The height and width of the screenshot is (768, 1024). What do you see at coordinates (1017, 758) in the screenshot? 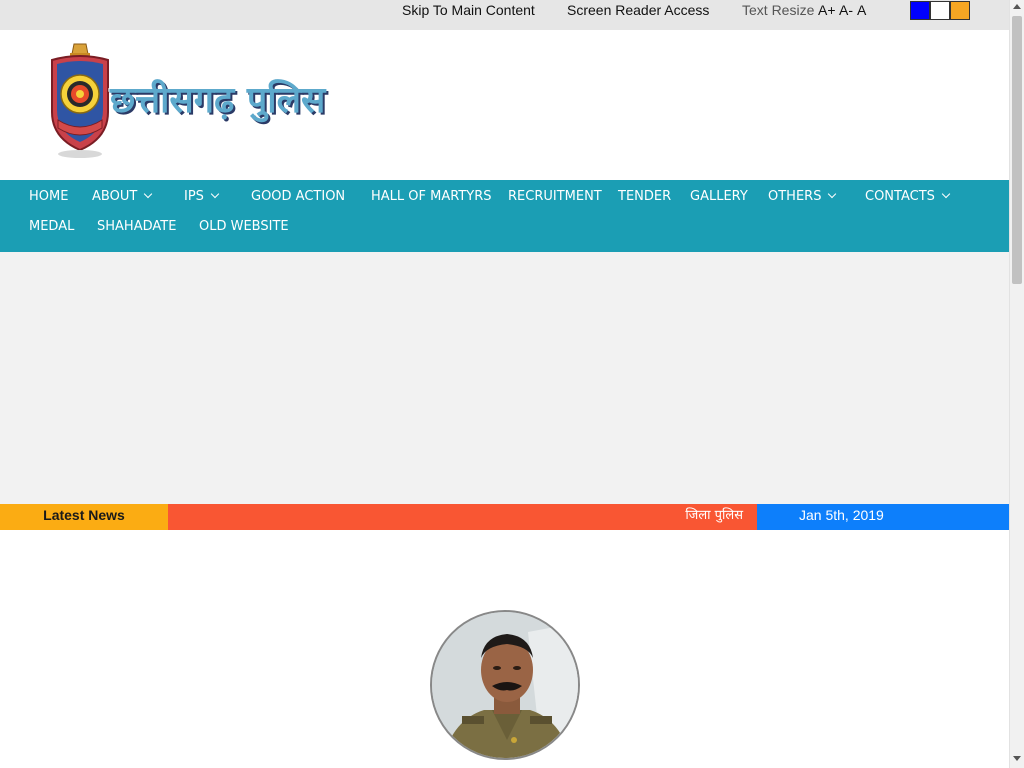
I see `scroll-down-arrow-icon` at bounding box center [1017, 758].